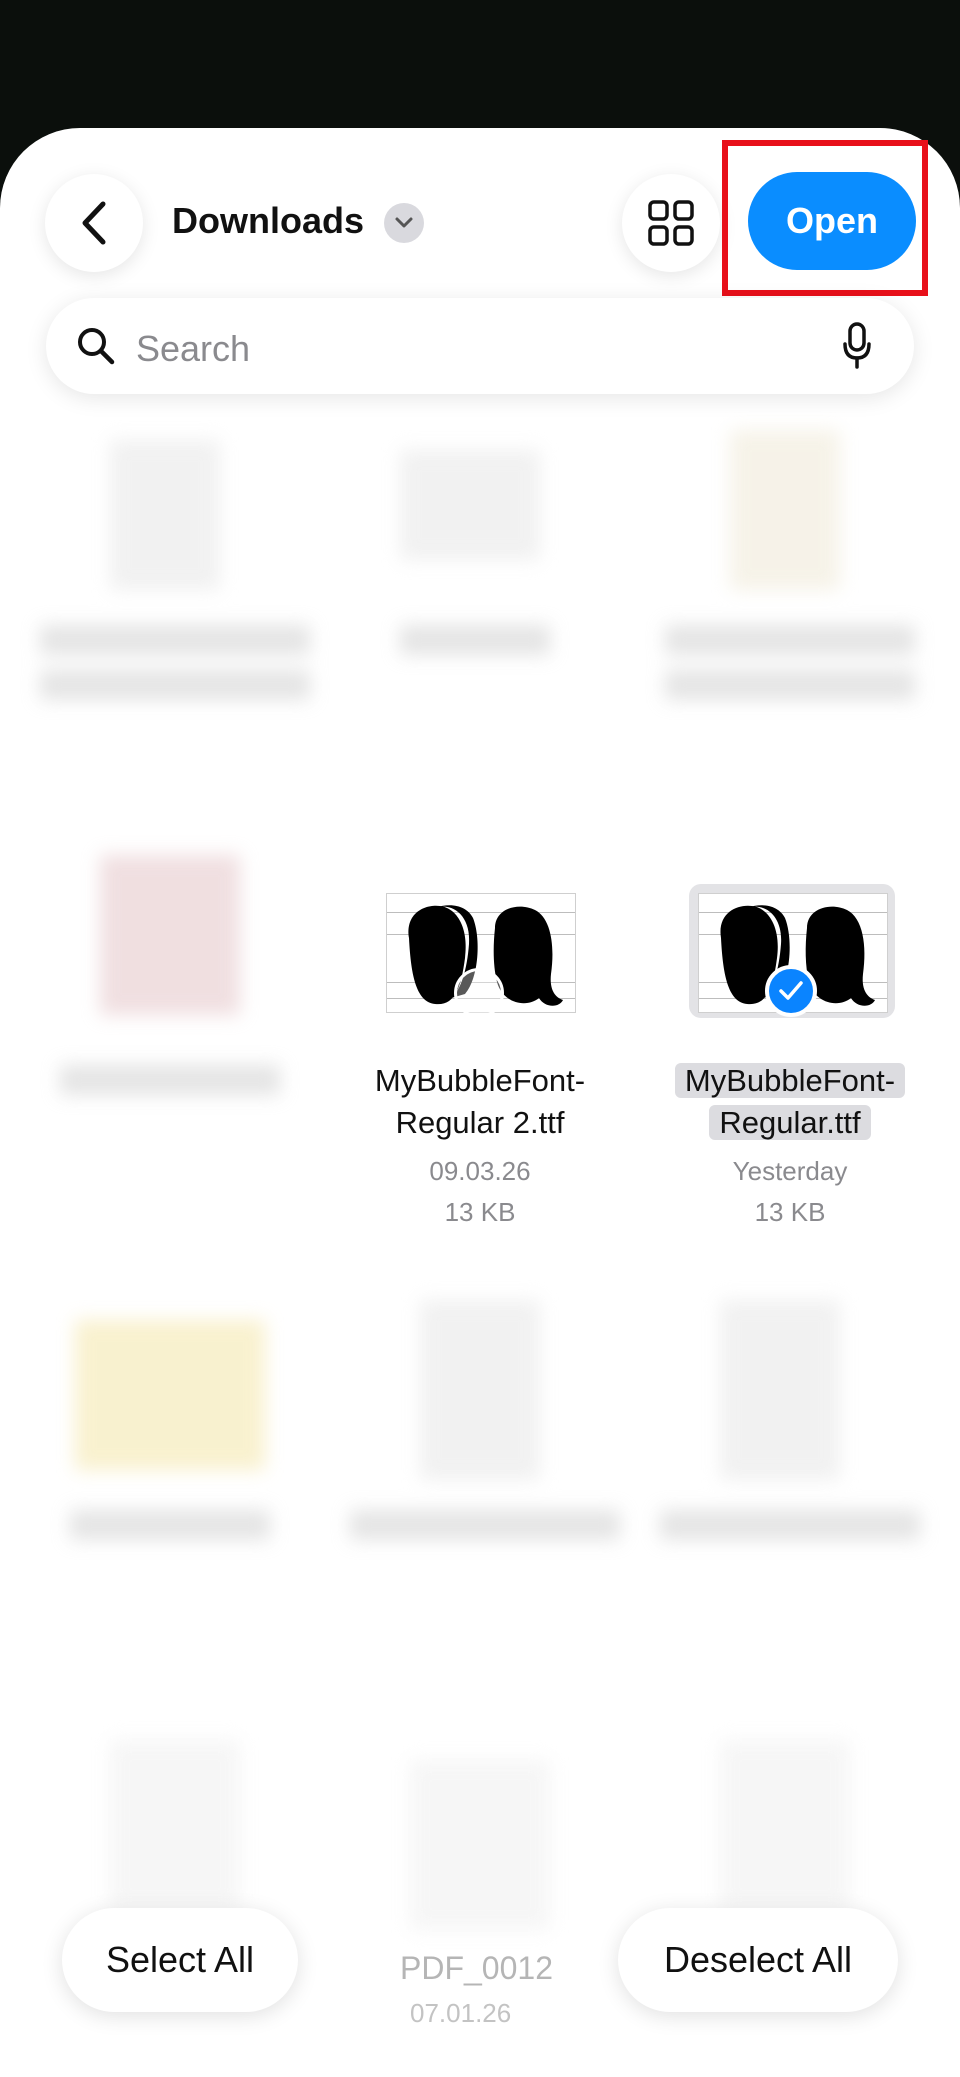  What do you see at coordinates (857, 346) in the screenshot?
I see `microphone-icon` at bounding box center [857, 346].